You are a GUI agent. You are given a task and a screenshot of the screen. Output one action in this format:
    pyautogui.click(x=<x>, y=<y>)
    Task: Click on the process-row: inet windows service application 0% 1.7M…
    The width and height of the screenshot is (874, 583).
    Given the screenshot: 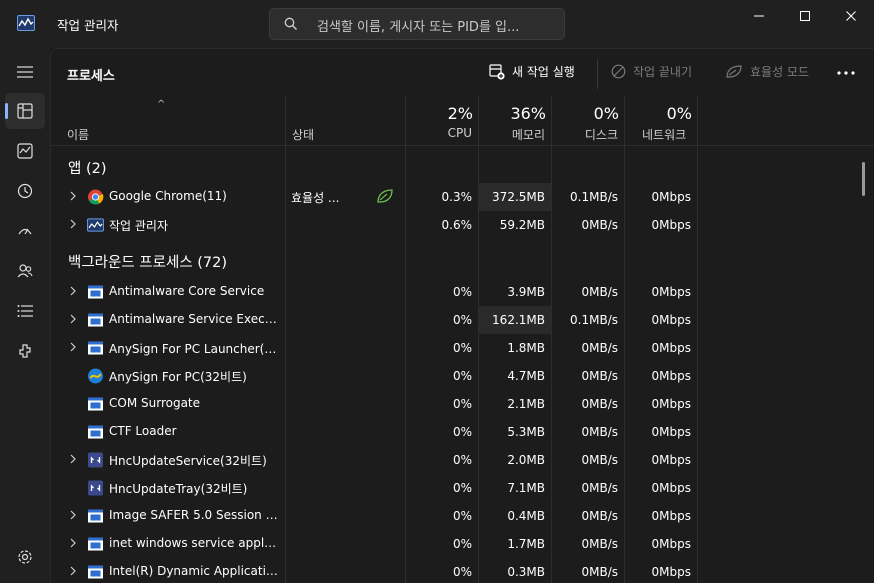 What is the action you would take?
    pyautogui.click(x=456, y=544)
    